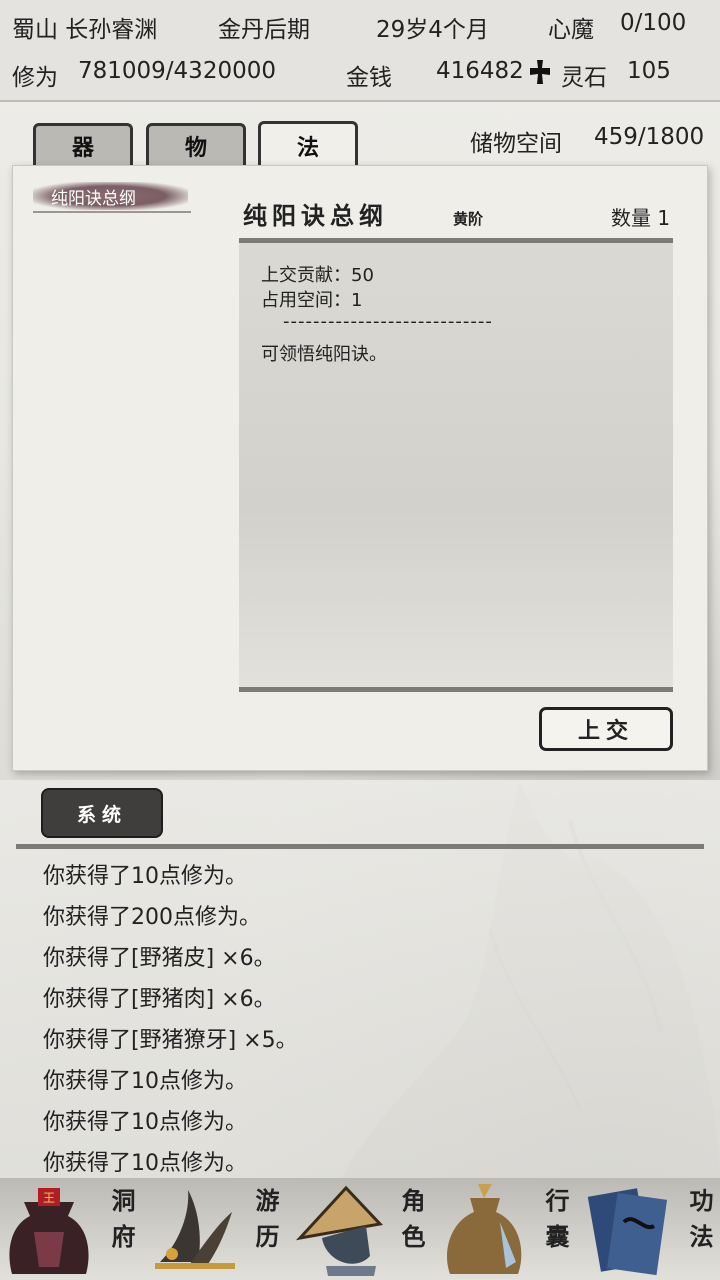 The image size is (720, 1280). I want to click on nav-label-cave: 洞府, so click(121, 1224).